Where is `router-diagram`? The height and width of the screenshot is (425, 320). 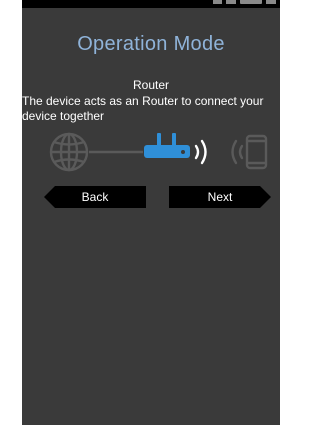 router-diagram is located at coordinates (158, 152).